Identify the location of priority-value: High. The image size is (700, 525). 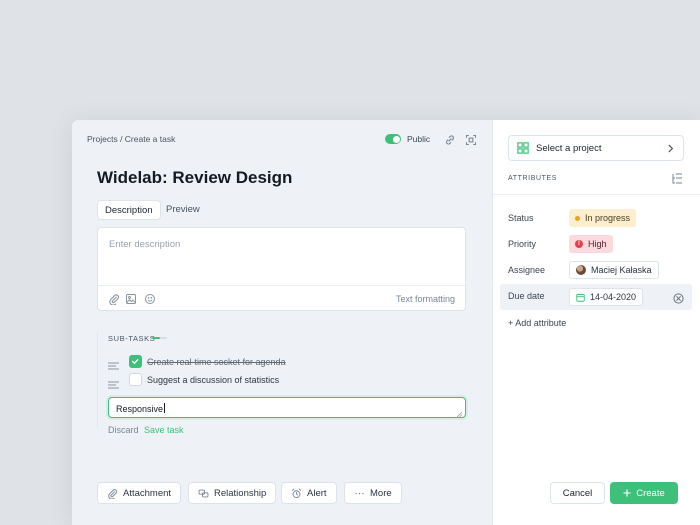
(597, 244).